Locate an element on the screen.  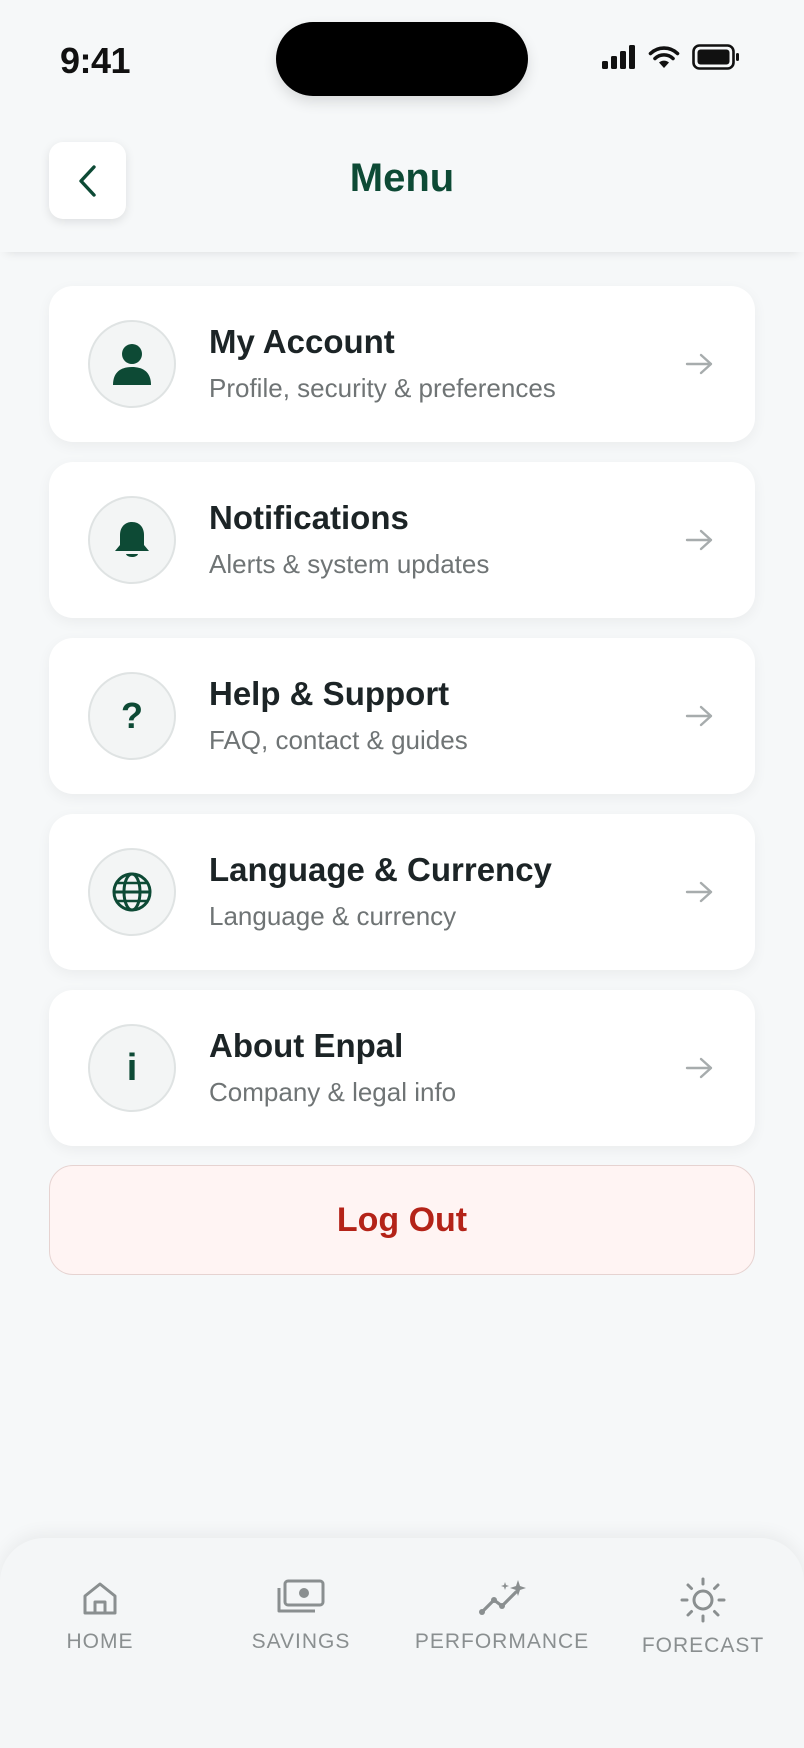
bell-icon is located at coordinates (132, 539).